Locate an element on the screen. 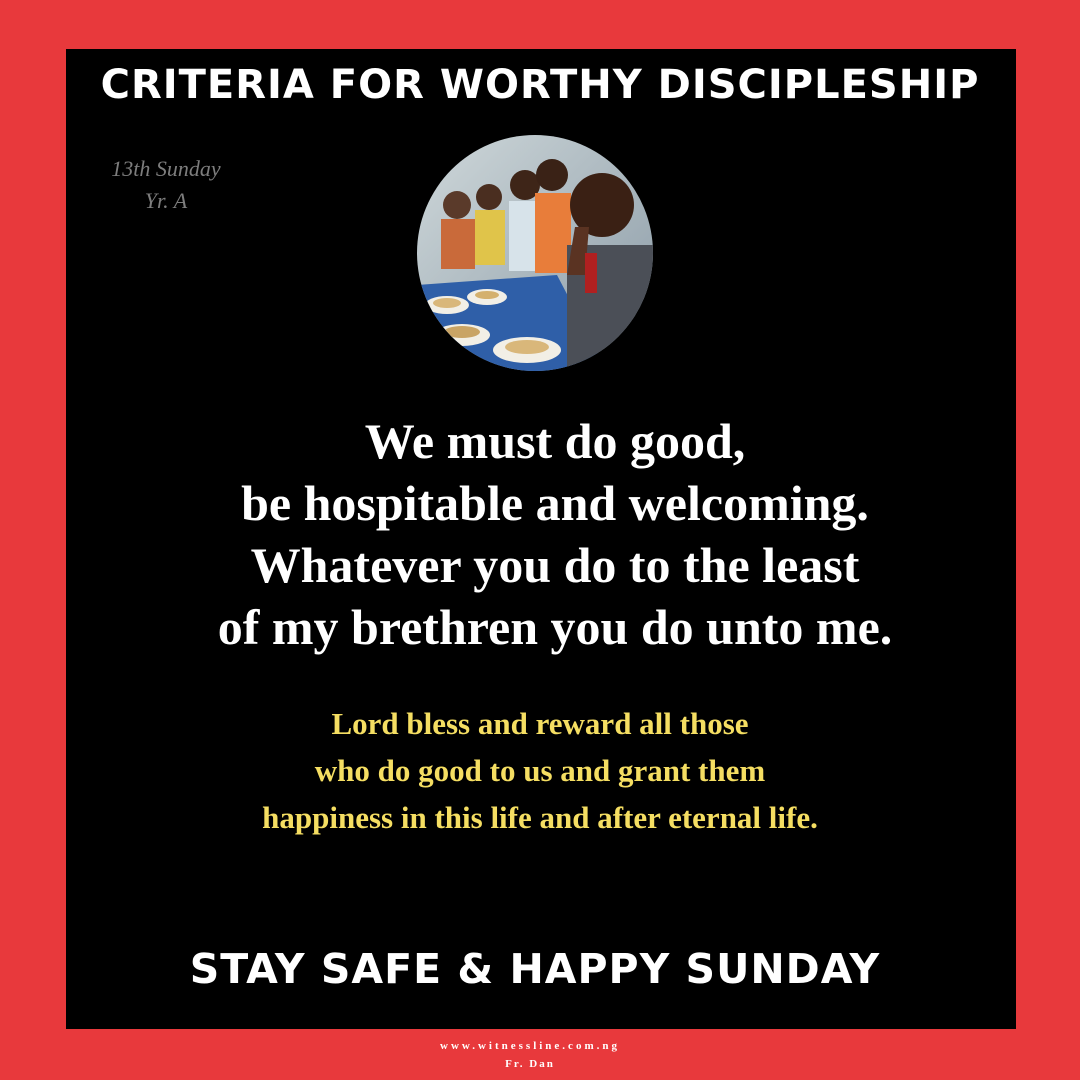 This screenshot has height=1080, width=1080. quote-line-2: be hospitable and welcoming. is located at coordinates (555, 503).